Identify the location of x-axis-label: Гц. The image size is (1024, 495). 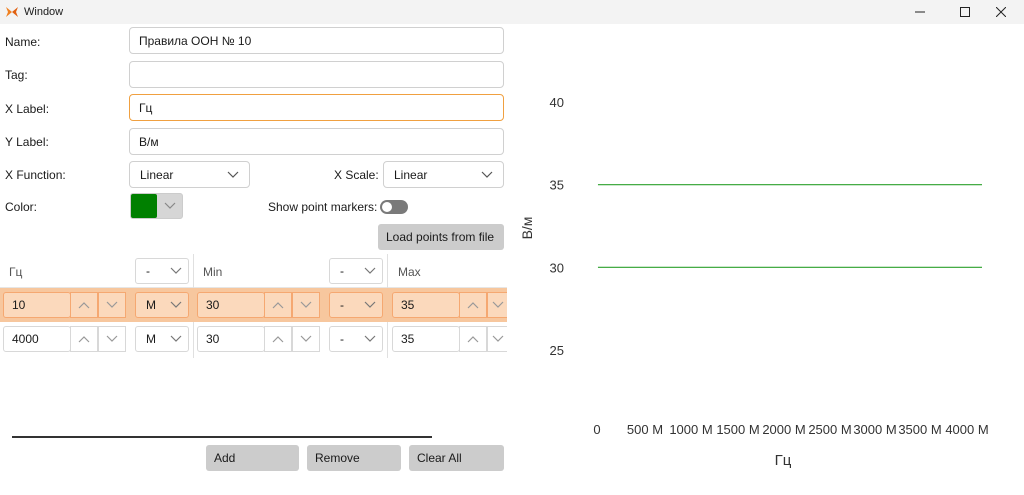
(783, 460).